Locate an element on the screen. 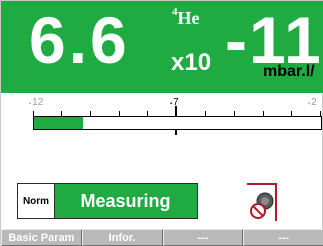  status-indicator: Norm Measuring is located at coordinates (107, 201).